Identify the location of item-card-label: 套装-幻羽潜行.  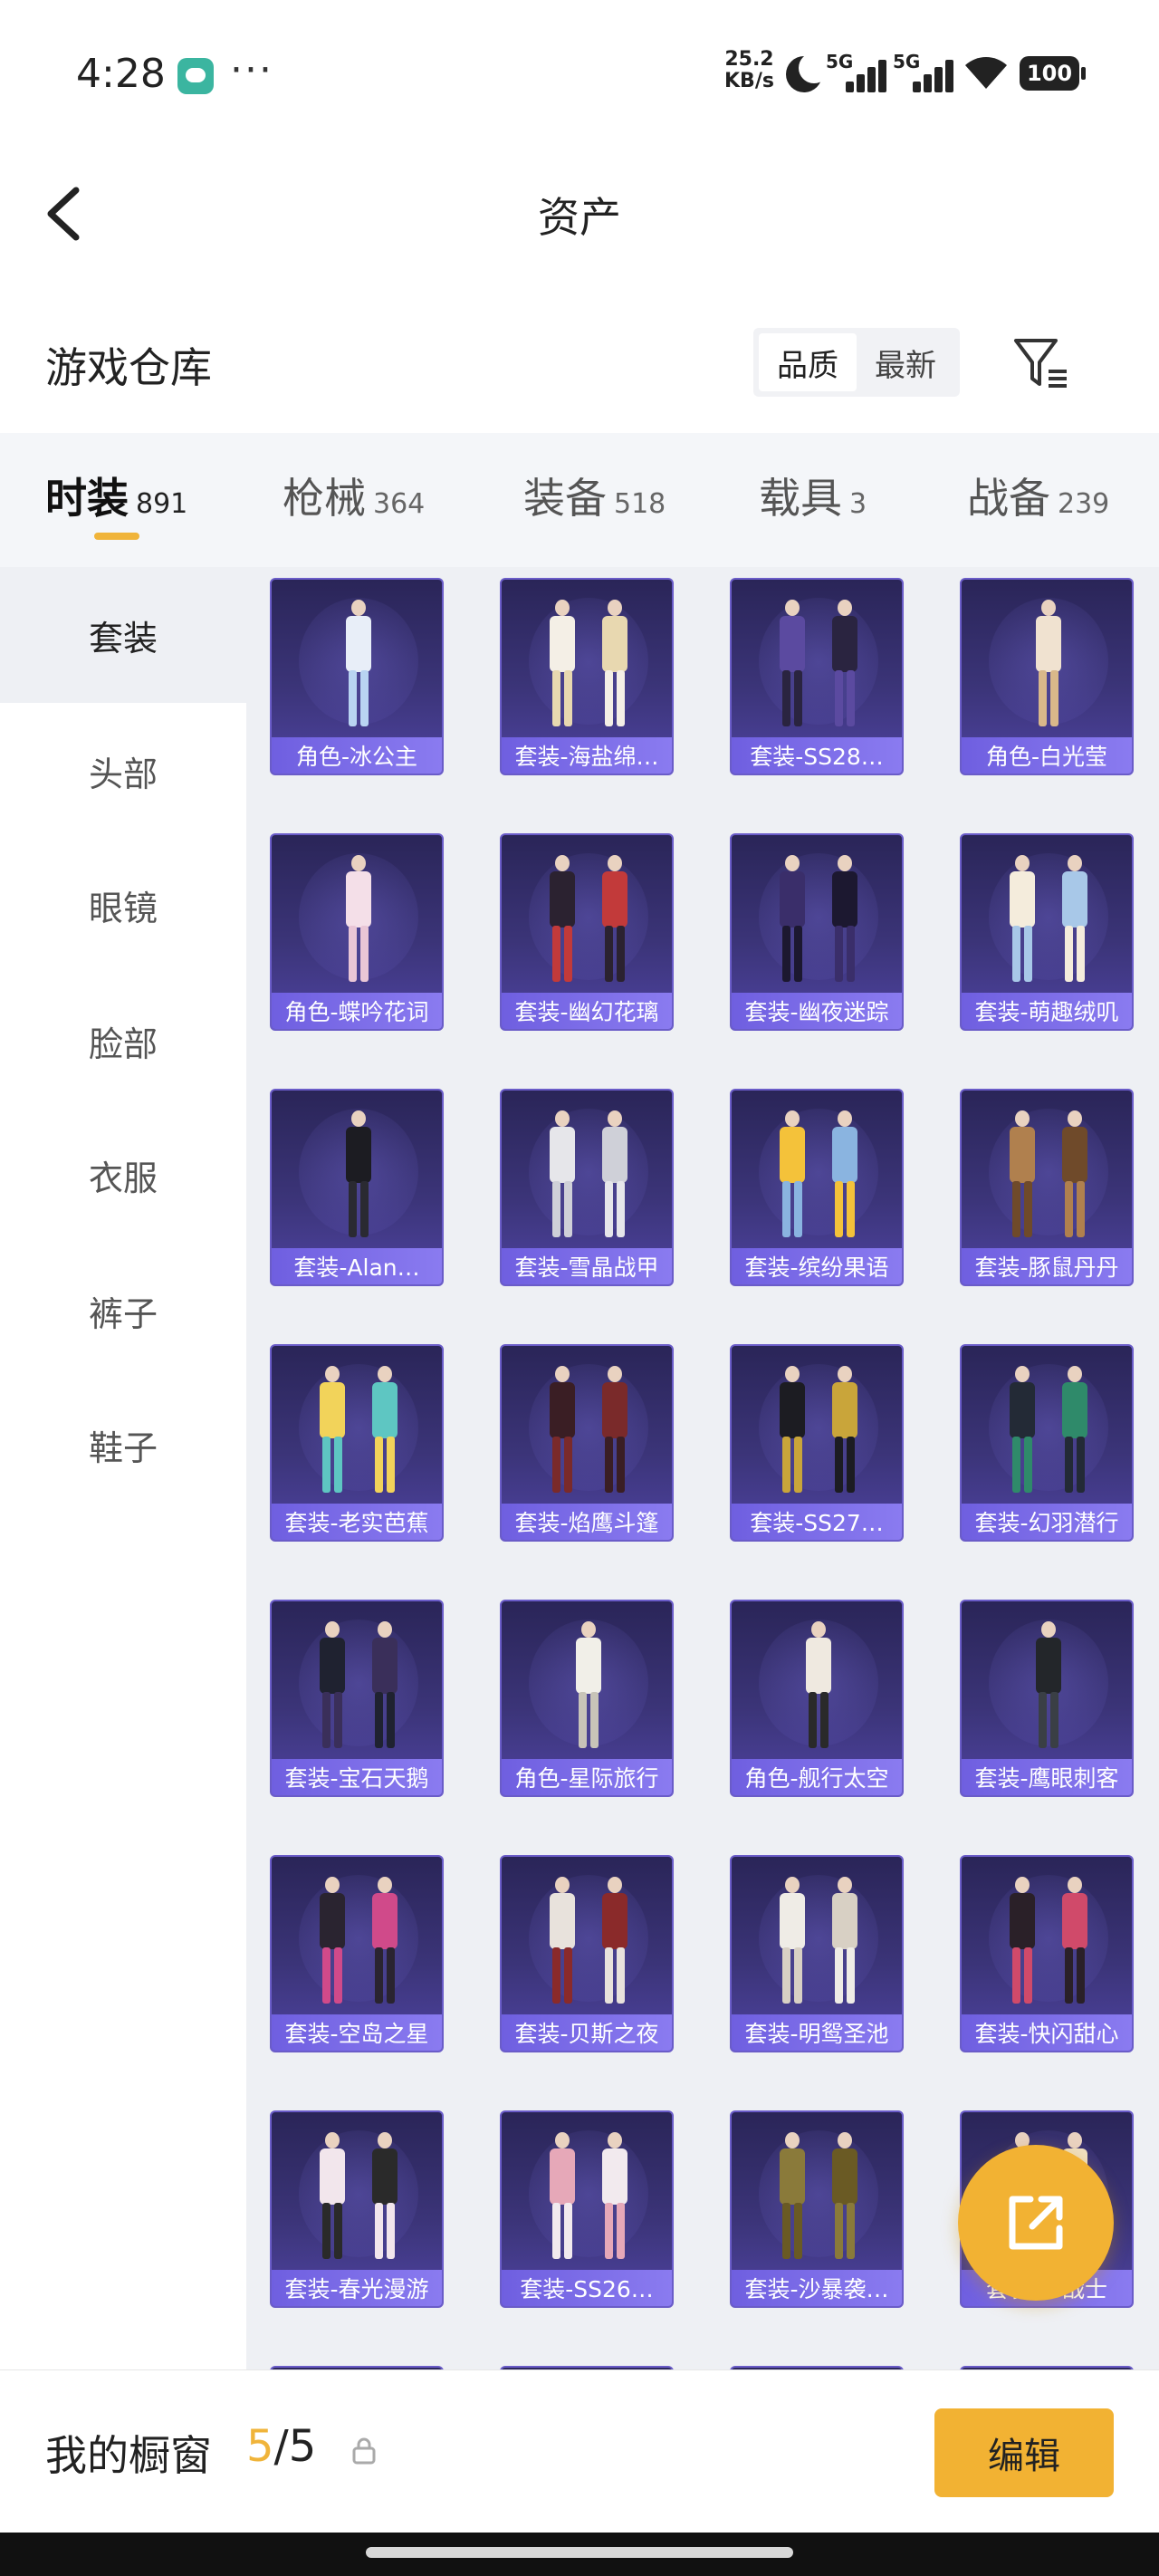
(1047, 1522).